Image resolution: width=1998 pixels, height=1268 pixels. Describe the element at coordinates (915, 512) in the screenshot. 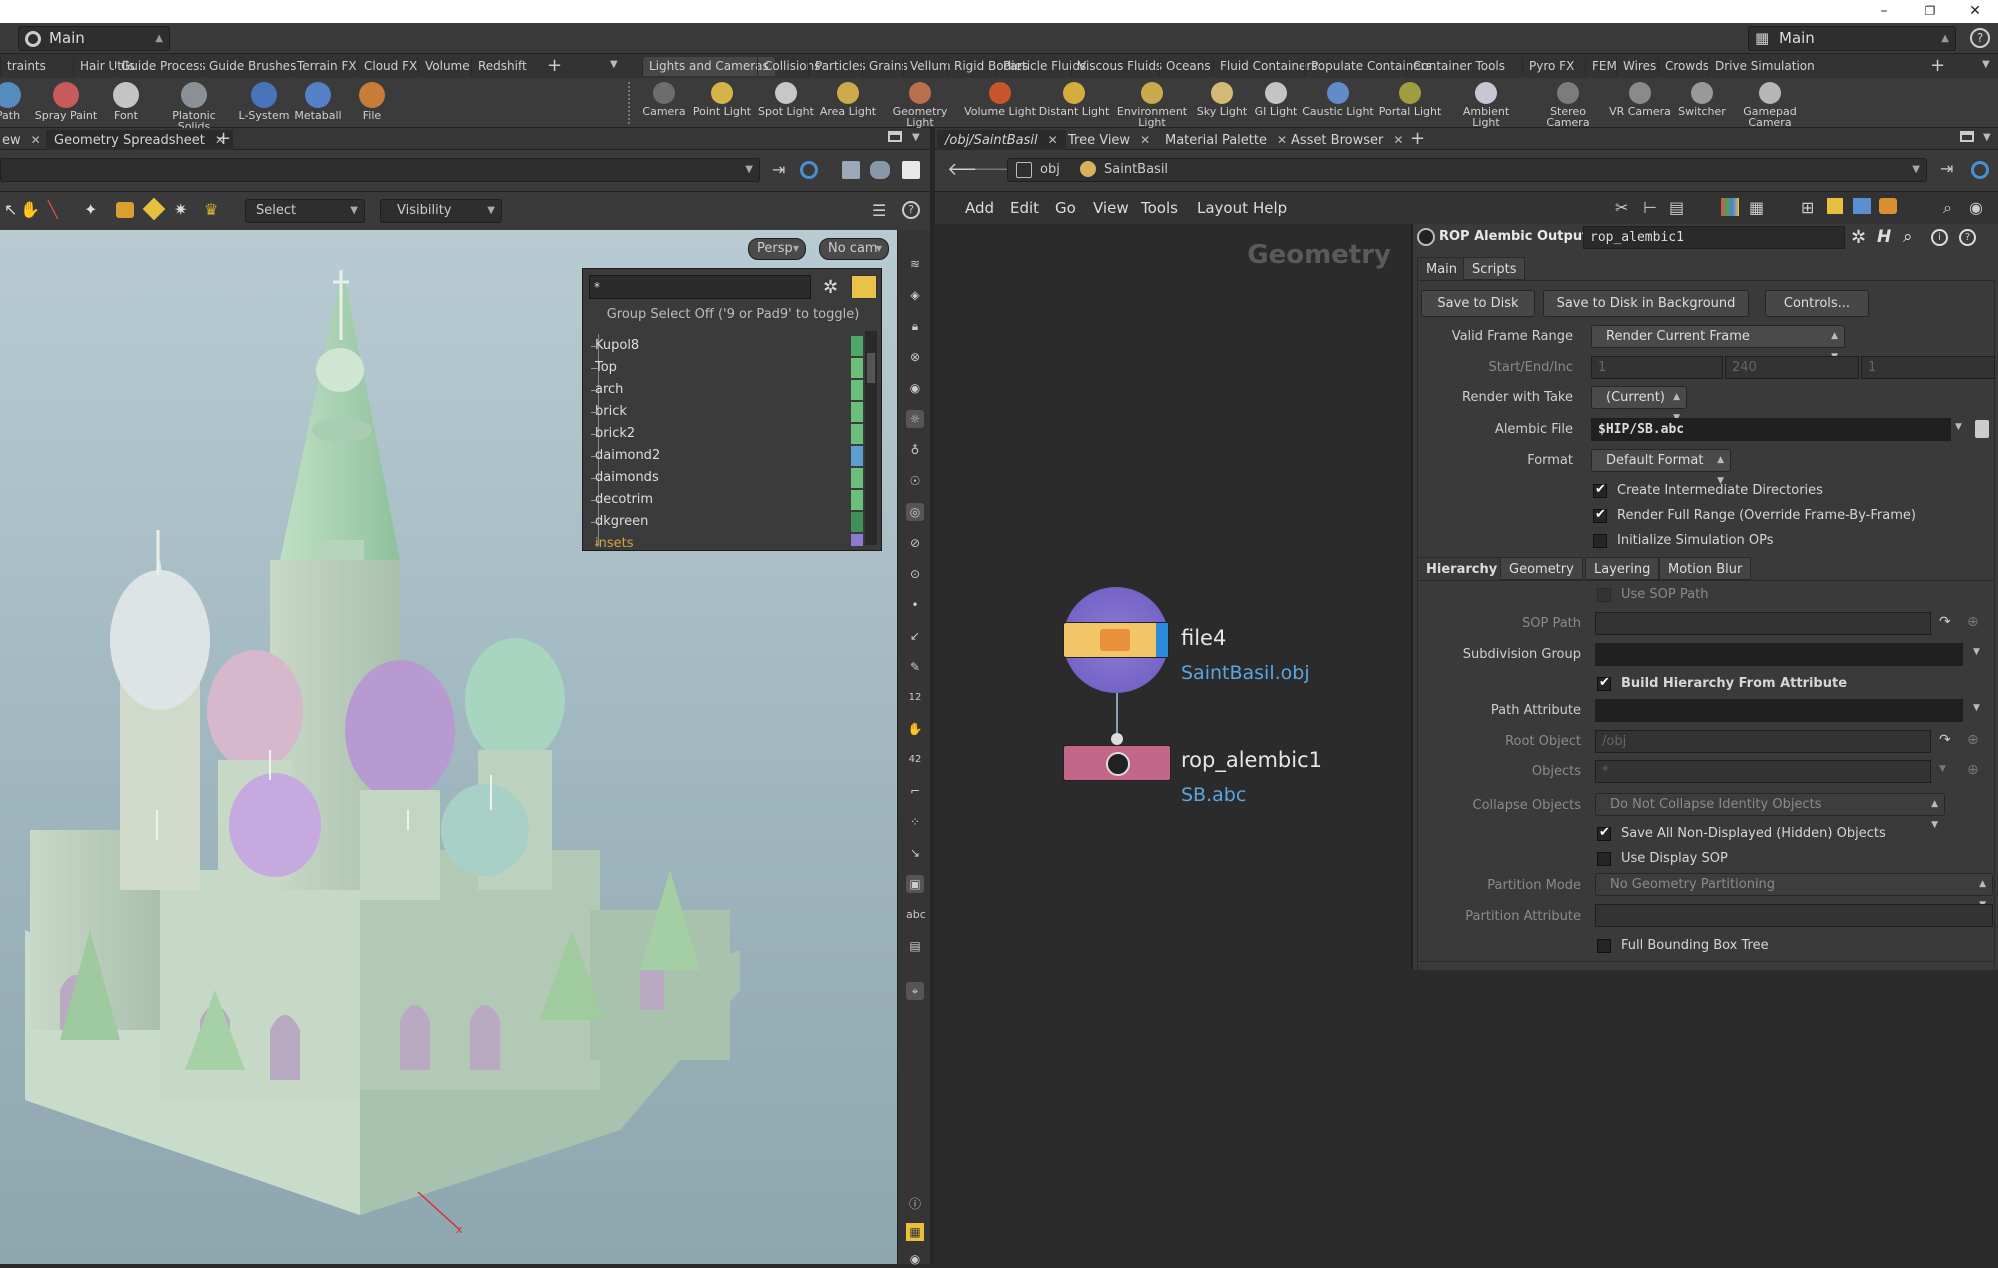

I see `camera-icon: ◎` at that location.